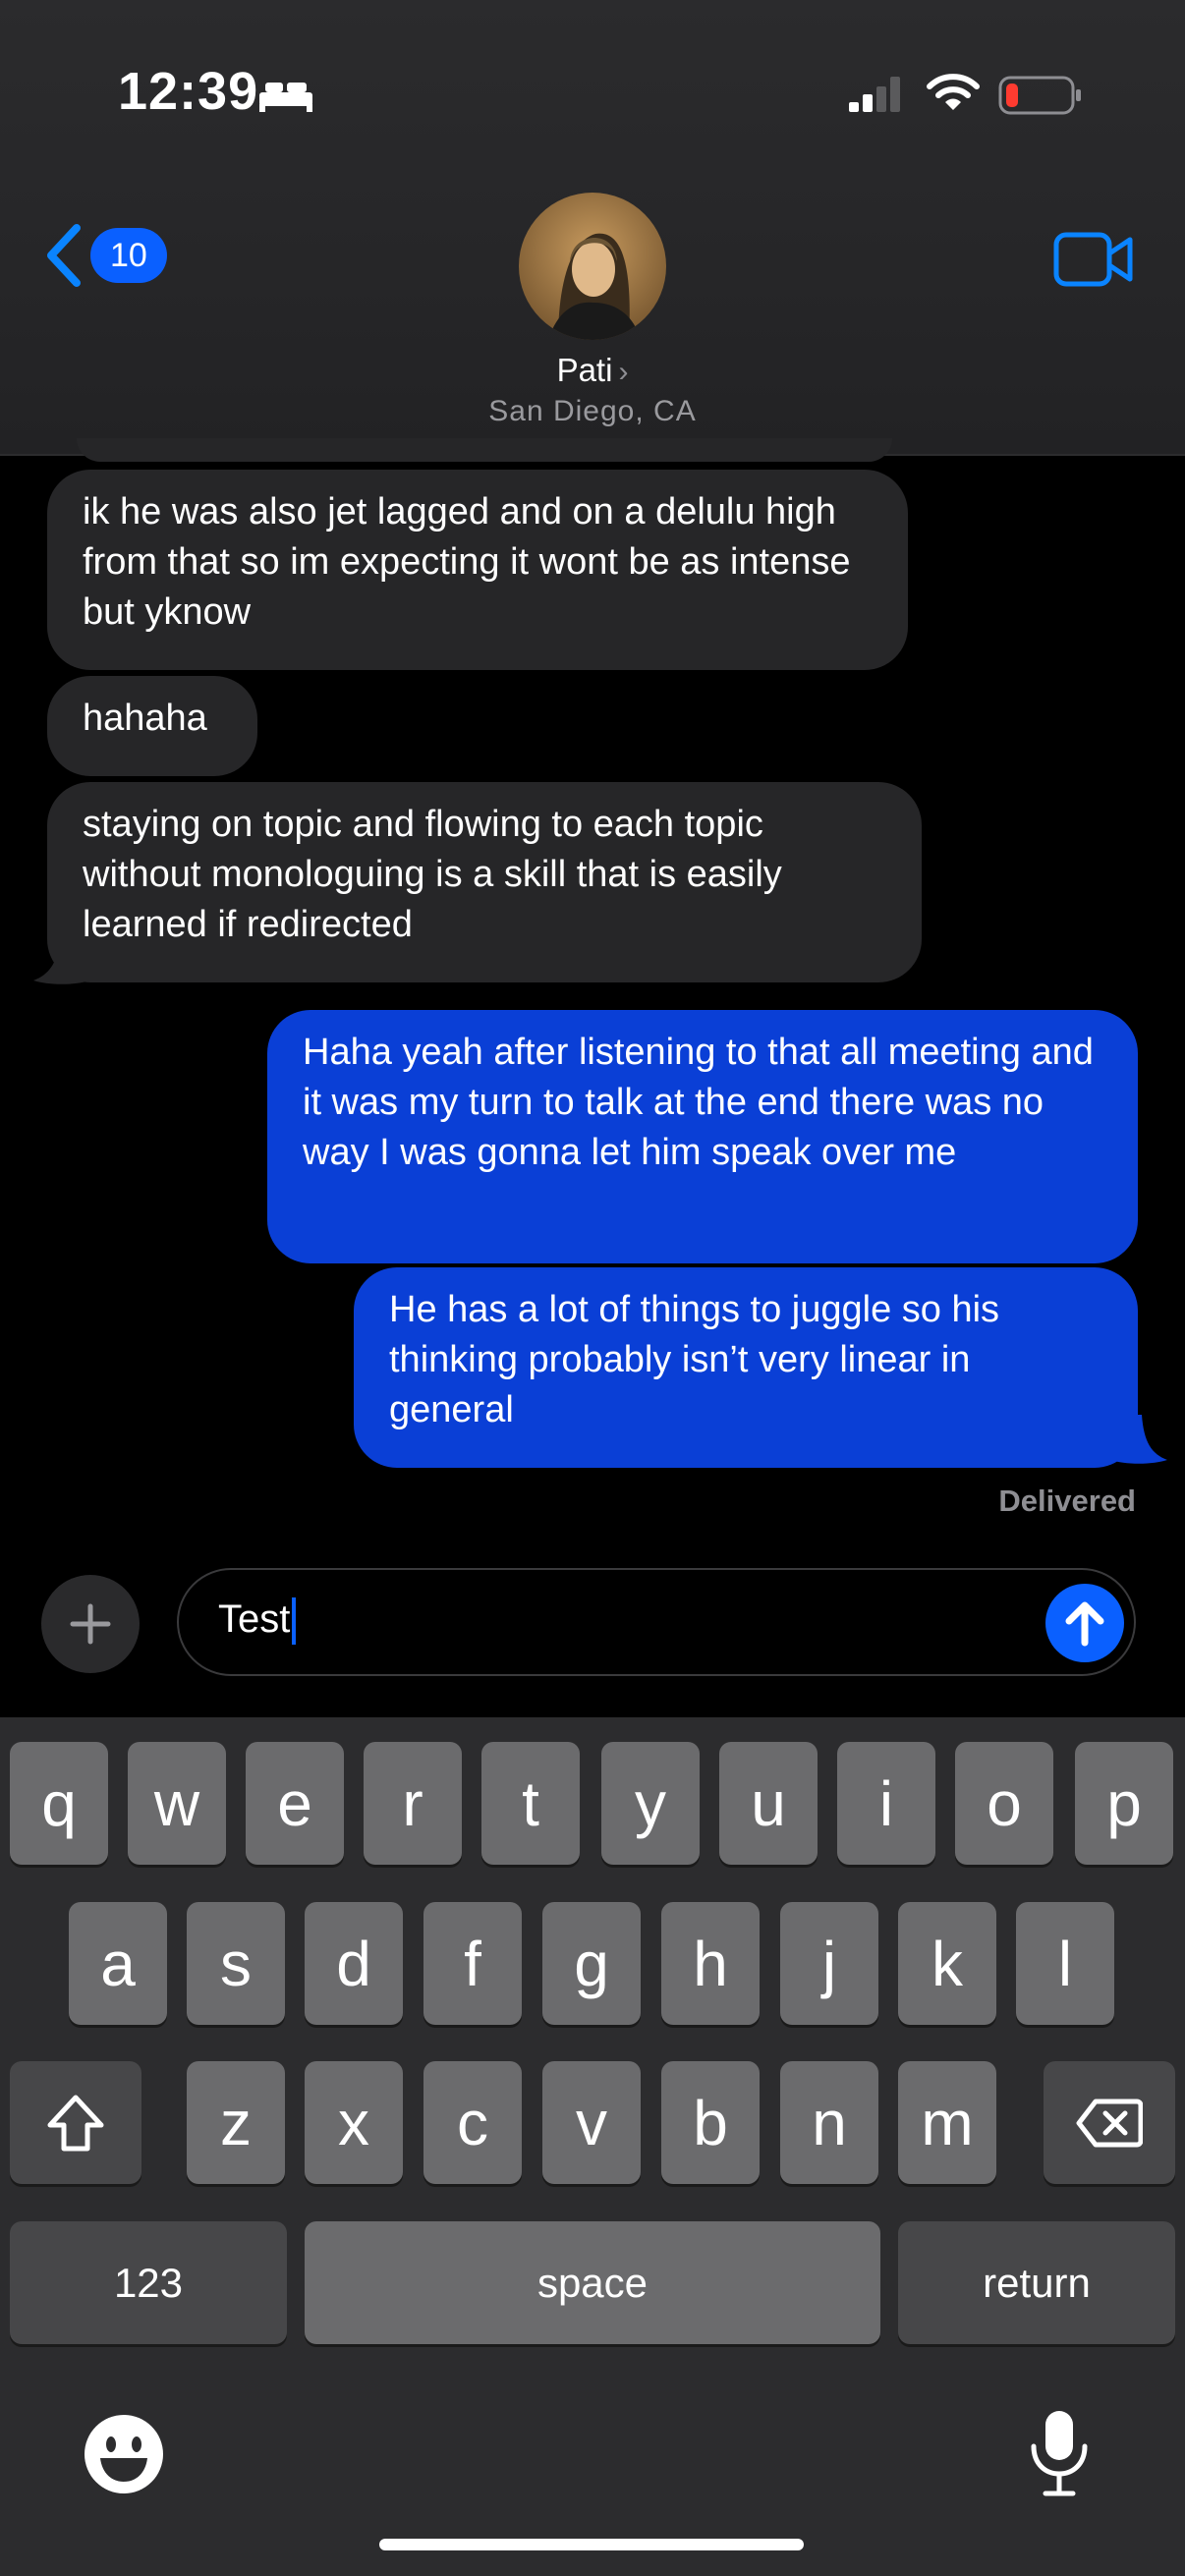 This screenshot has width=1185, height=2576. What do you see at coordinates (624, 372) in the screenshot?
I see `chevron-right-icon: ›` at bounding box center [624, 372].